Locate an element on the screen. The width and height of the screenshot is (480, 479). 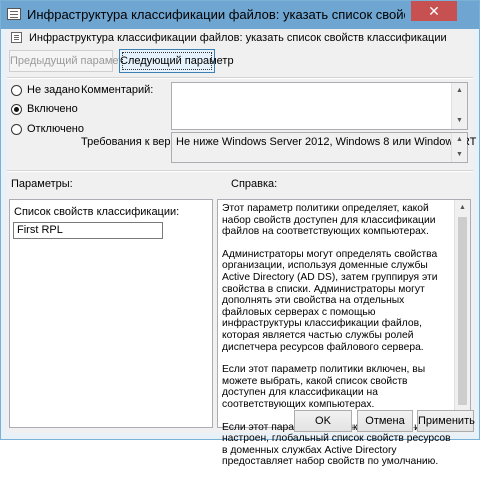
header-divider is located at coordinates (240, 78).